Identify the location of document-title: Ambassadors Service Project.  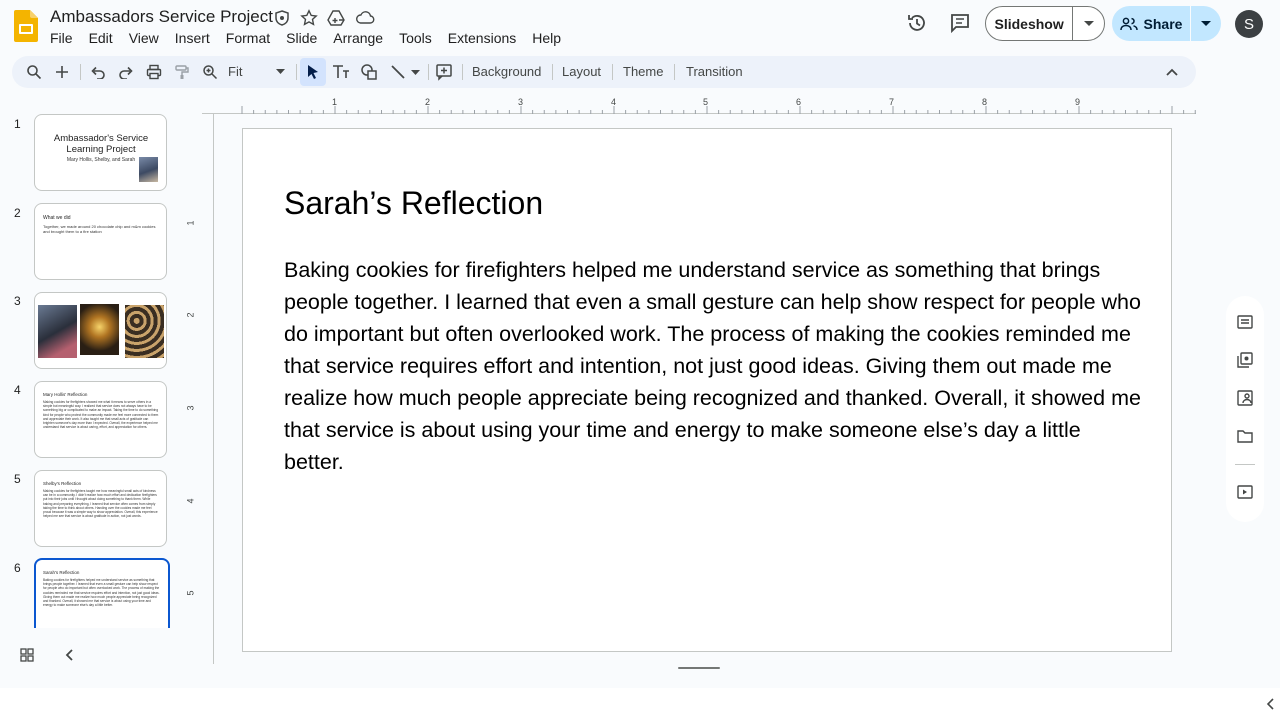
(161, 17).